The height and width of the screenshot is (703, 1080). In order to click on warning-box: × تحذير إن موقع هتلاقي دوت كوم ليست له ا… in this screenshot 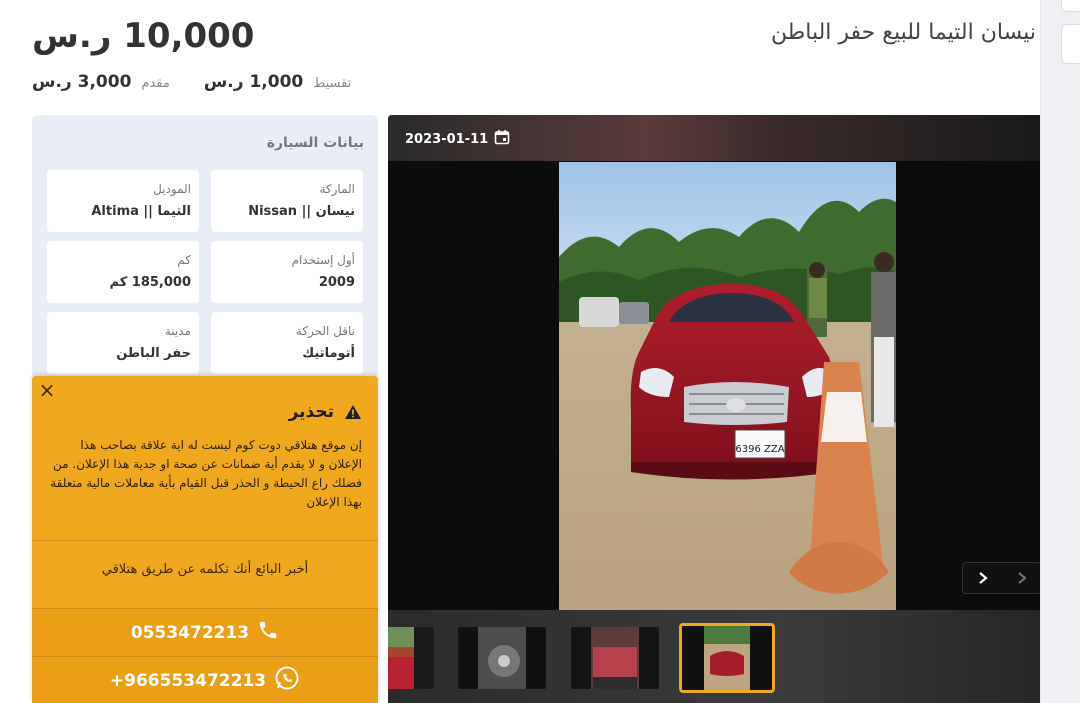, I will do `click(205, 539)`.